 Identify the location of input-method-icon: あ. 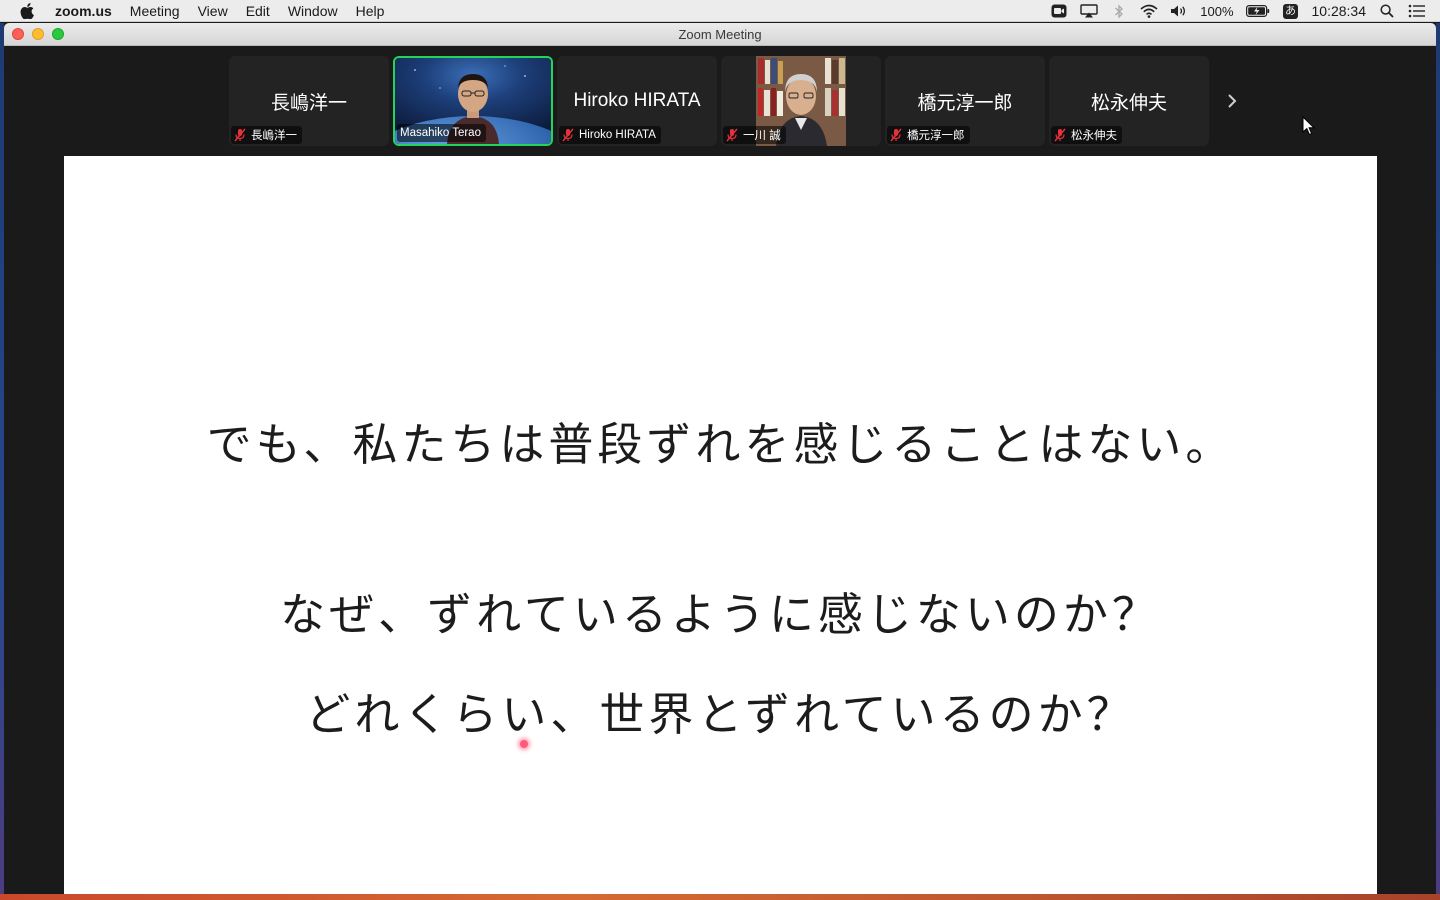
(1291, 11).